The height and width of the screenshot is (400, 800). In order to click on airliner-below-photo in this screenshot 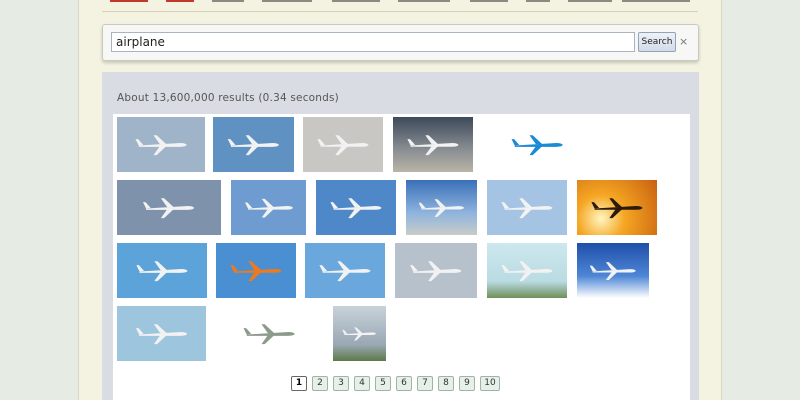, I will do `click(162, 270)`.